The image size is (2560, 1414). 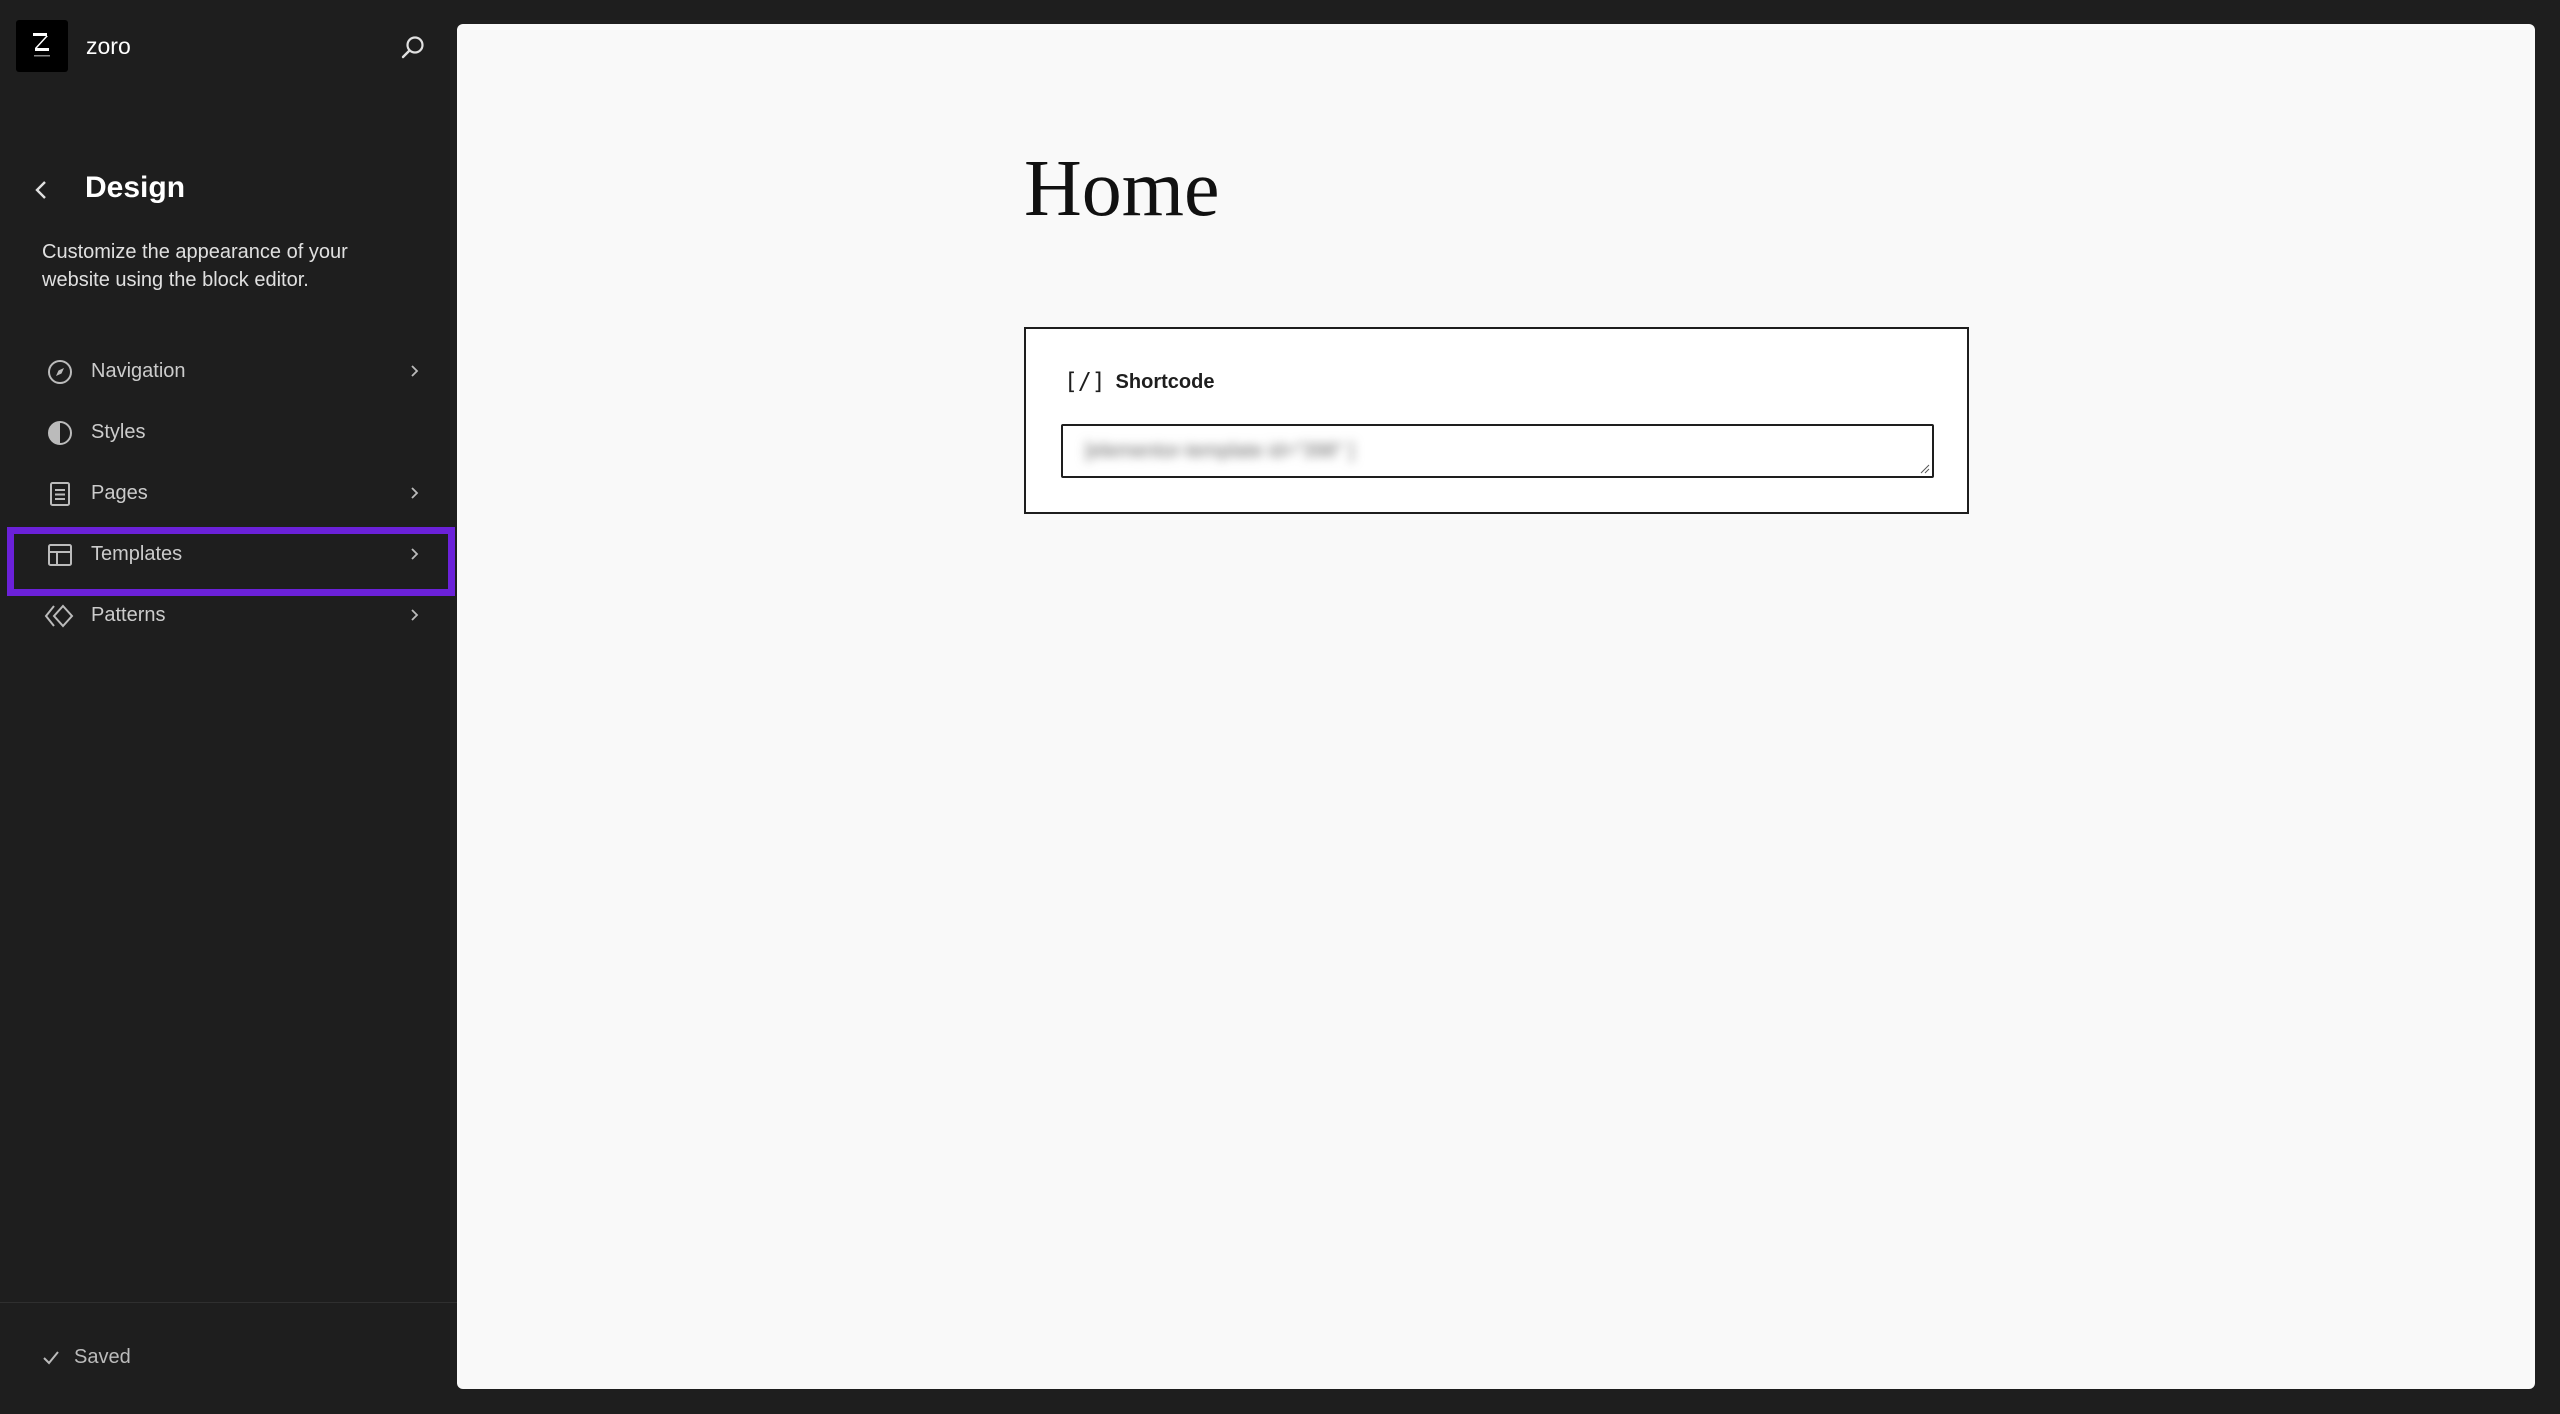 What do you see at coordinates (135, 187) in the screenshot?
I see `panel-title: Design` at bounding box center [135, 187].